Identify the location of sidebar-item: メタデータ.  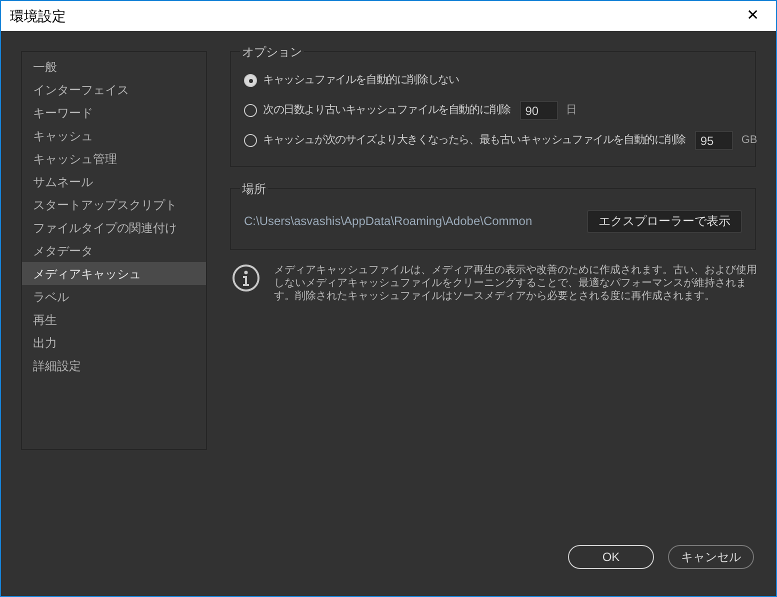
(114, 250).